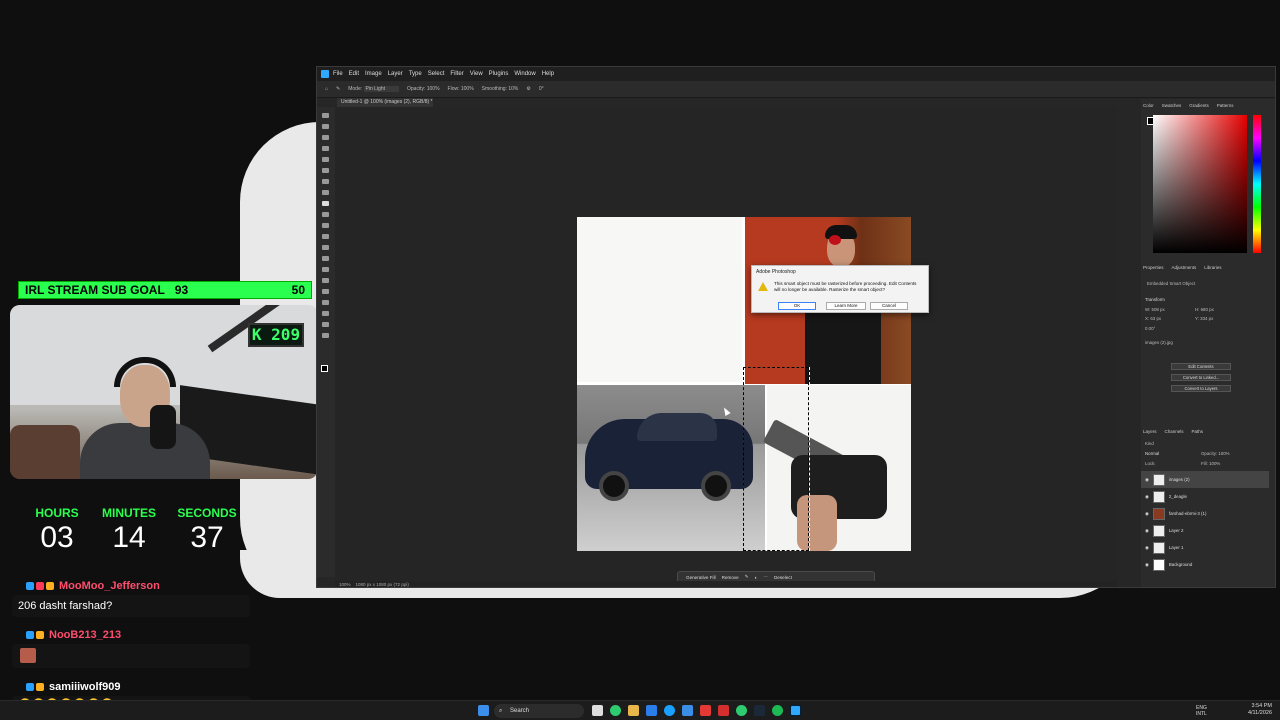  What do you see at coordinates (1205, 496) in the screenshot?
I see `layer-row: ◉ 2_deagle` at bounding box center [1205, 496].